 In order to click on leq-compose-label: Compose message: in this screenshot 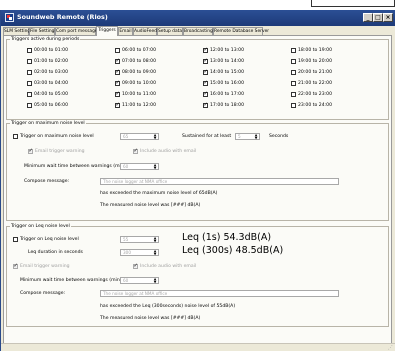, I will do `click(43, 293)`.